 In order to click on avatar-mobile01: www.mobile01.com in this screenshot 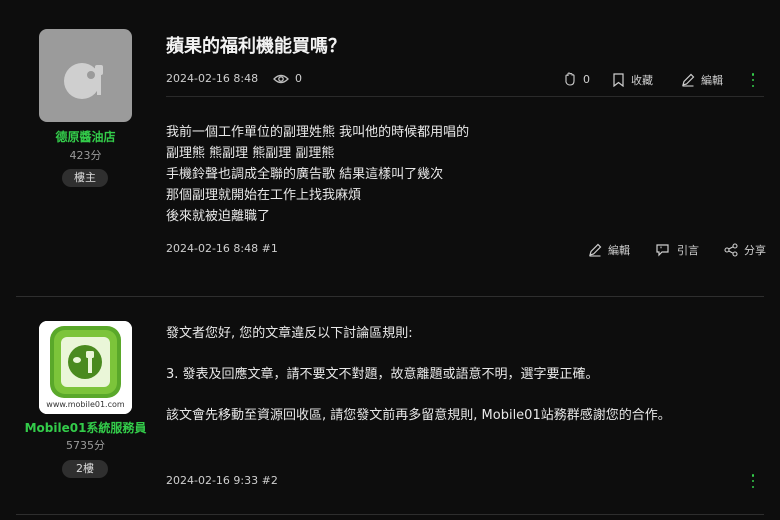, I will do `click(85, 367)`.